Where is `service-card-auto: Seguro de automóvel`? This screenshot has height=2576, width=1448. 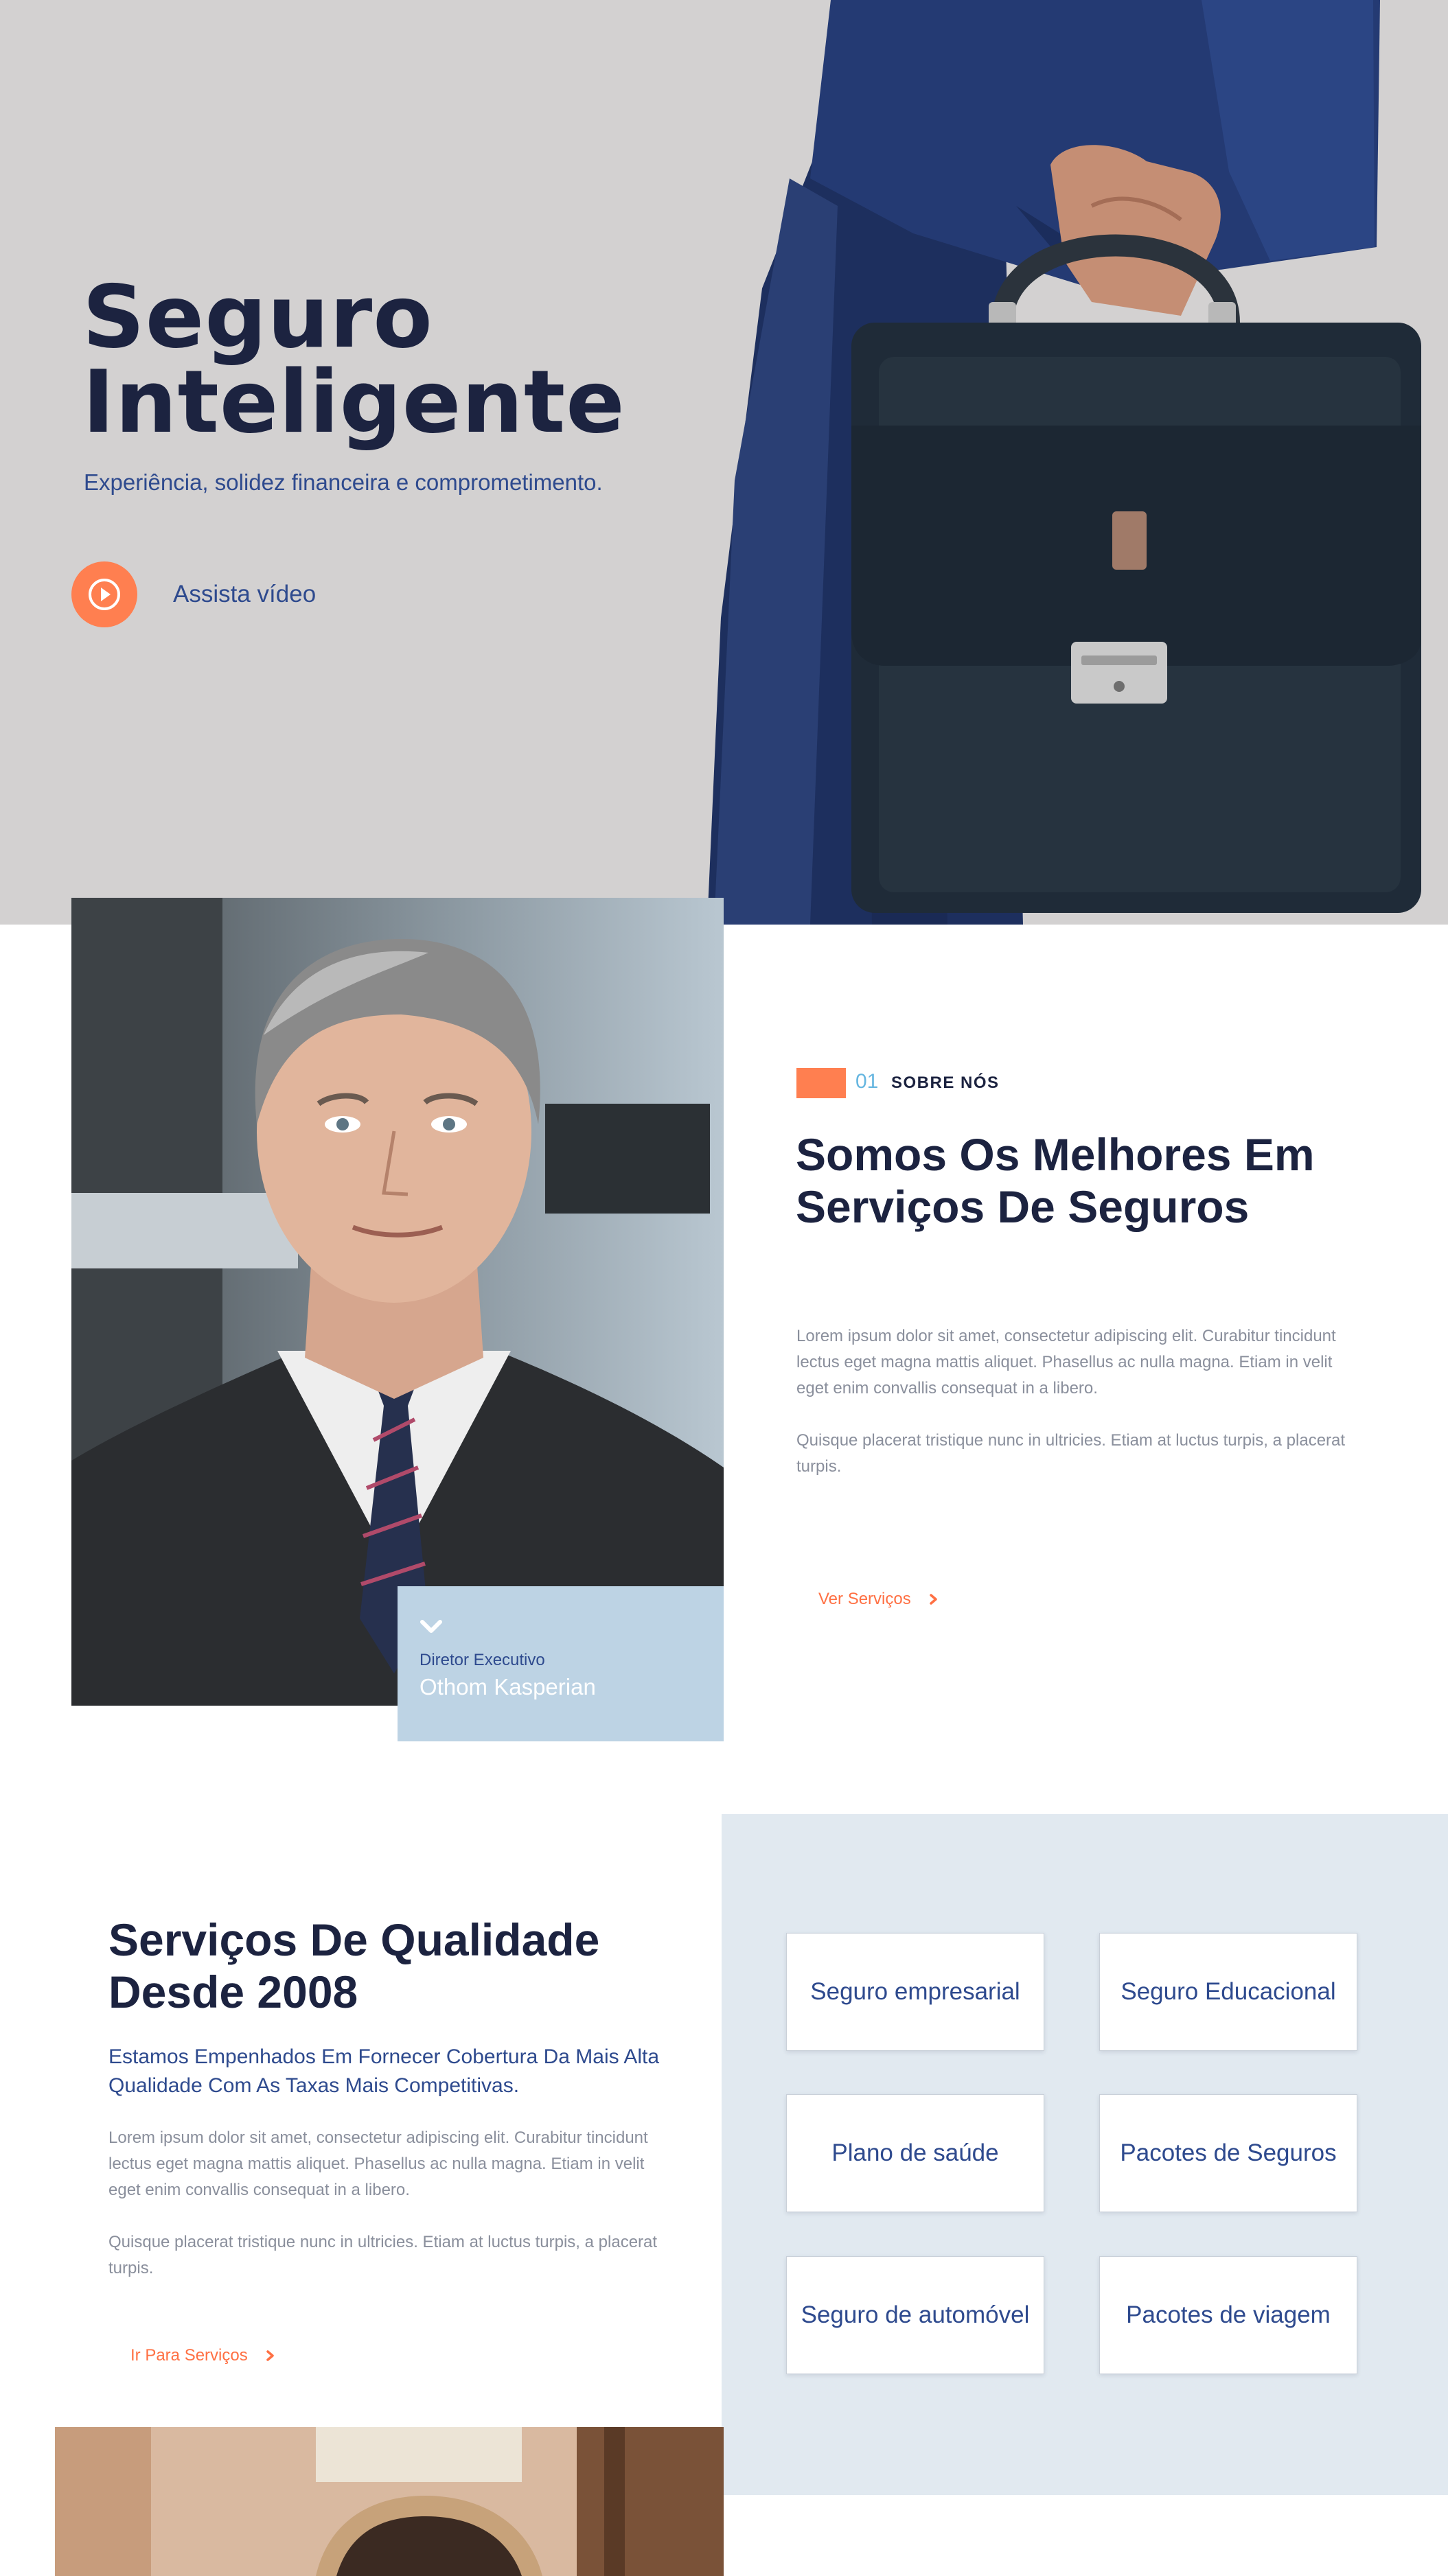 service-card-auto: Seguro de automóvel is located at coordinates (915, 2315).